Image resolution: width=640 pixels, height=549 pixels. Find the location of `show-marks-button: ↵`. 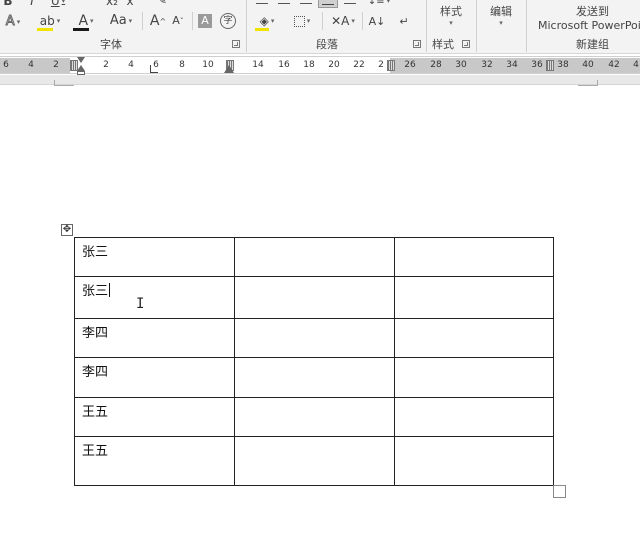

show-marks-button: ↵ is located at coordinates (404, 21).